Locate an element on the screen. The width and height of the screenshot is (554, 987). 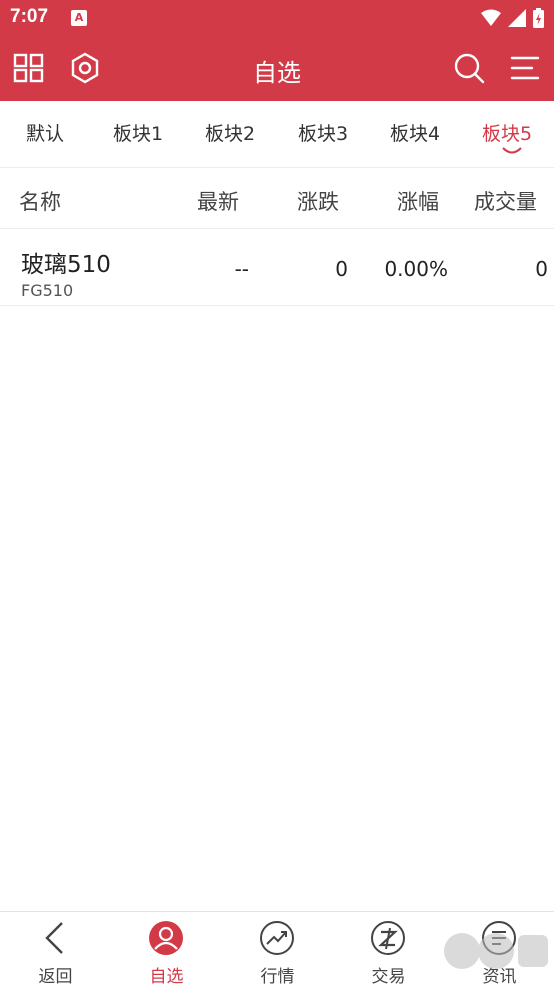
column-name: 名称 is located at coordinates (40, 201).